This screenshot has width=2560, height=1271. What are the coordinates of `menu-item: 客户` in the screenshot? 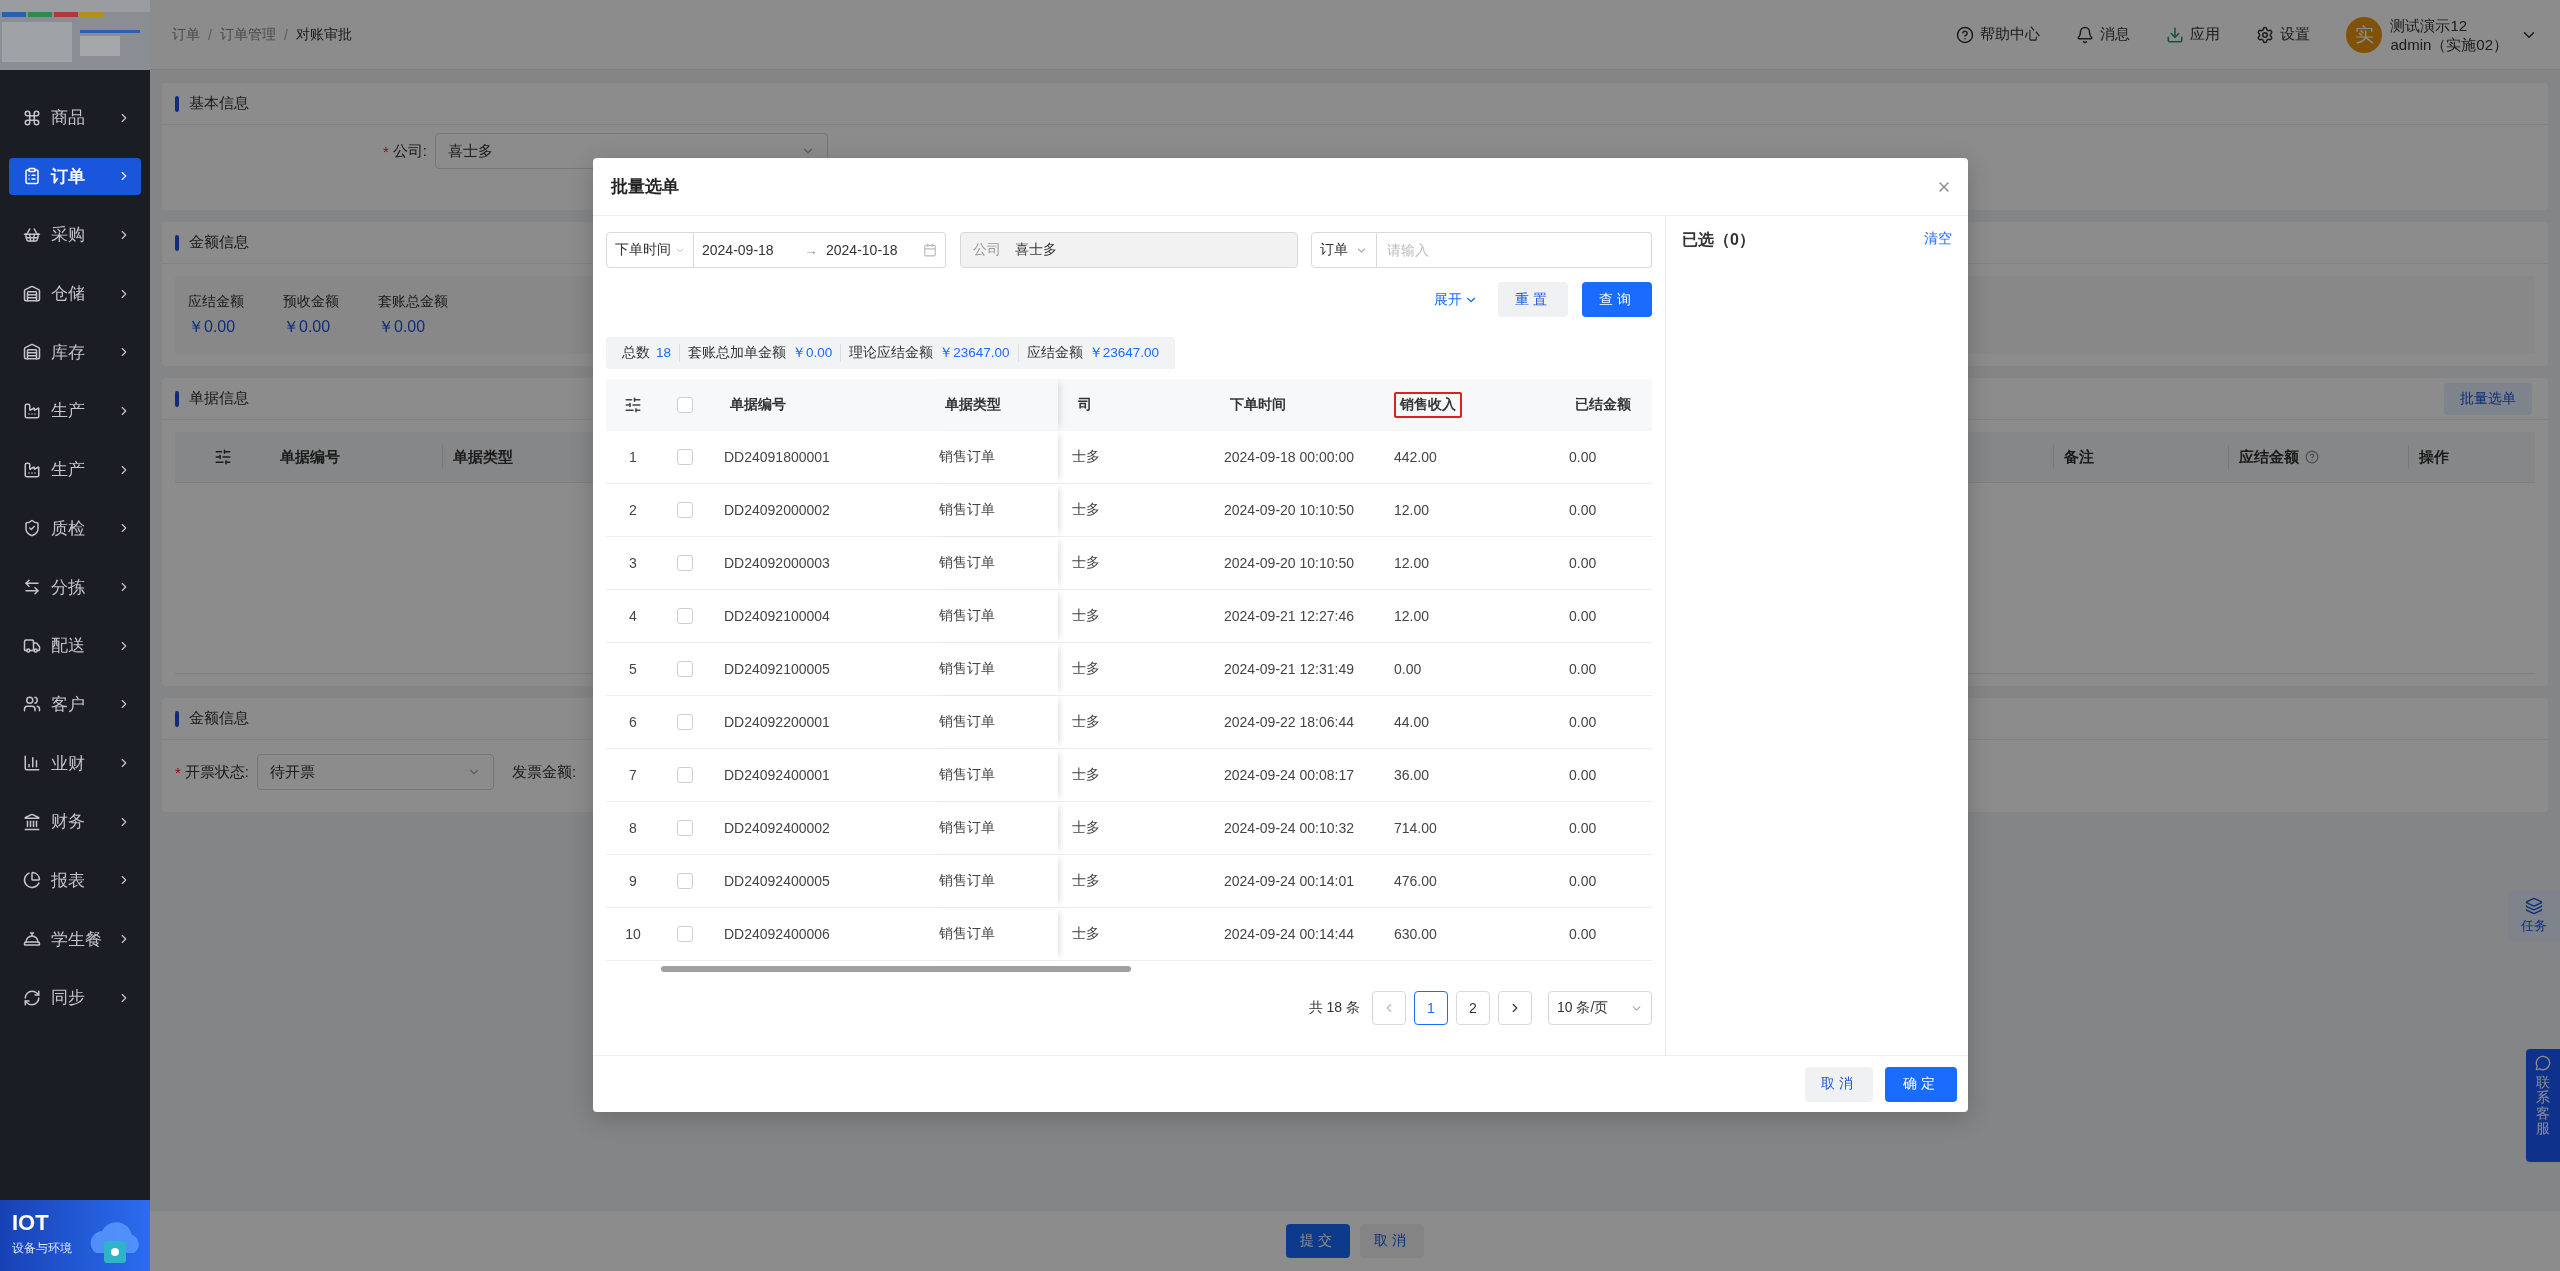 It's located at (75, 704).